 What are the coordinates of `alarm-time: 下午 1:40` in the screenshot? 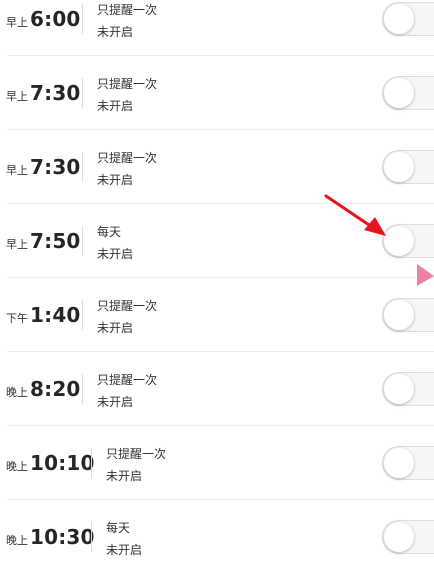 It's located at (43, 315).